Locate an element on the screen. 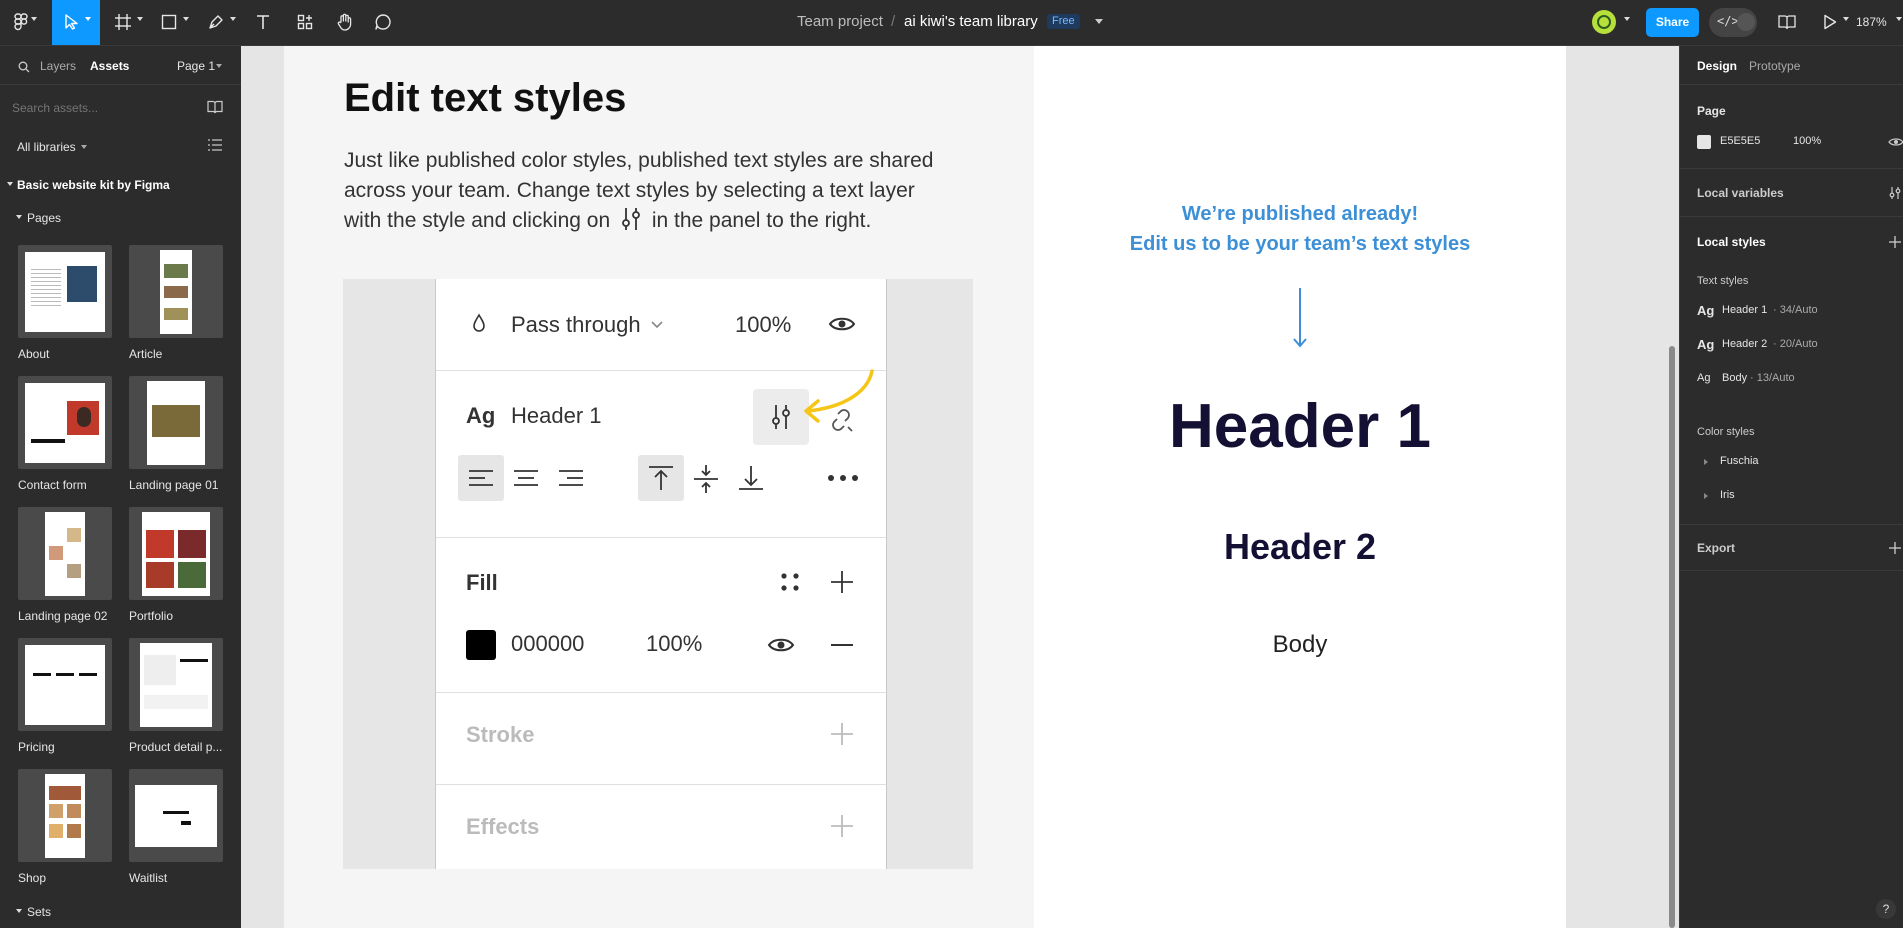  dev-mode-toggle: </> is located at coordinates (1733, 22).